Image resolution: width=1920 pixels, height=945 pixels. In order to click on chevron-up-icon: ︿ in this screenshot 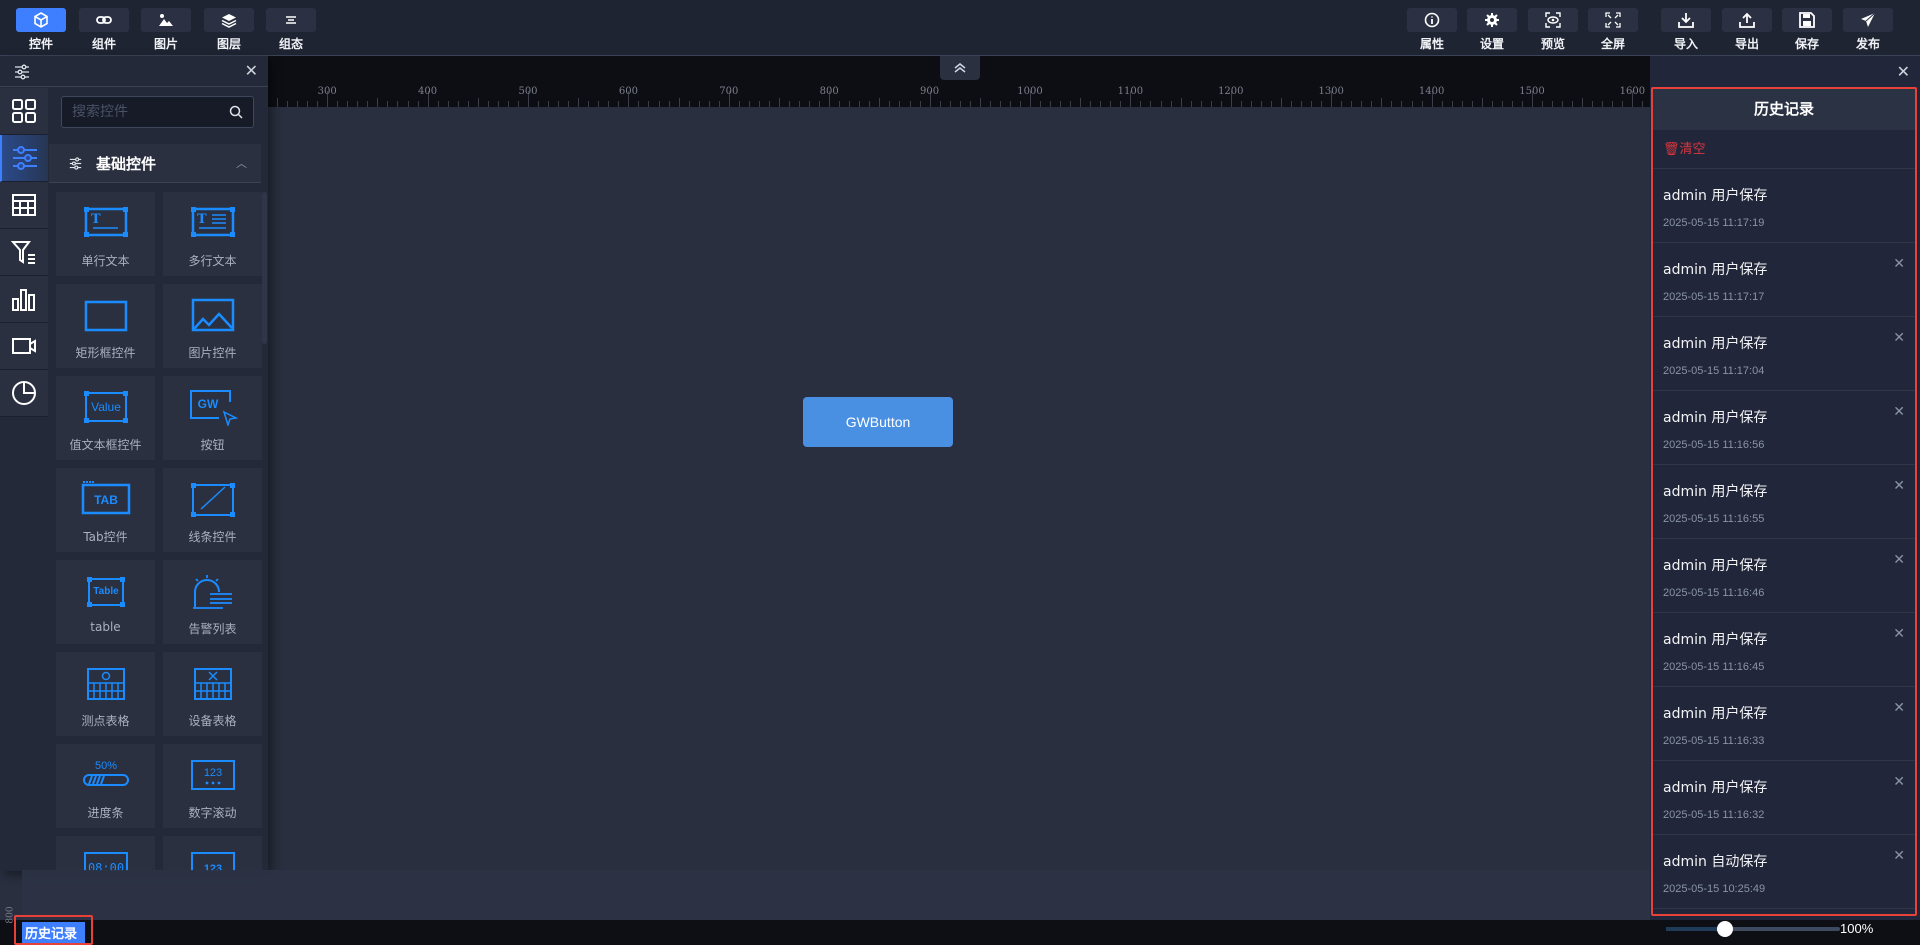, I will do `click(241, 163)`.